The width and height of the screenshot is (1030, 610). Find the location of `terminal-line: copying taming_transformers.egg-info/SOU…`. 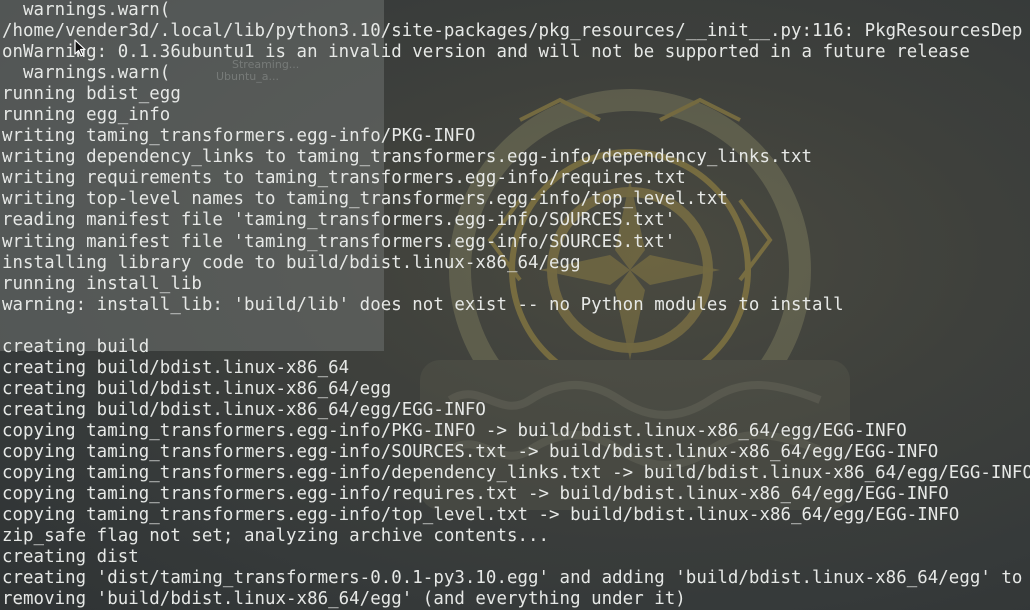

terminal-line: copying taming_transformers.egg-info/SOU… is located at coordinates (470, 451).